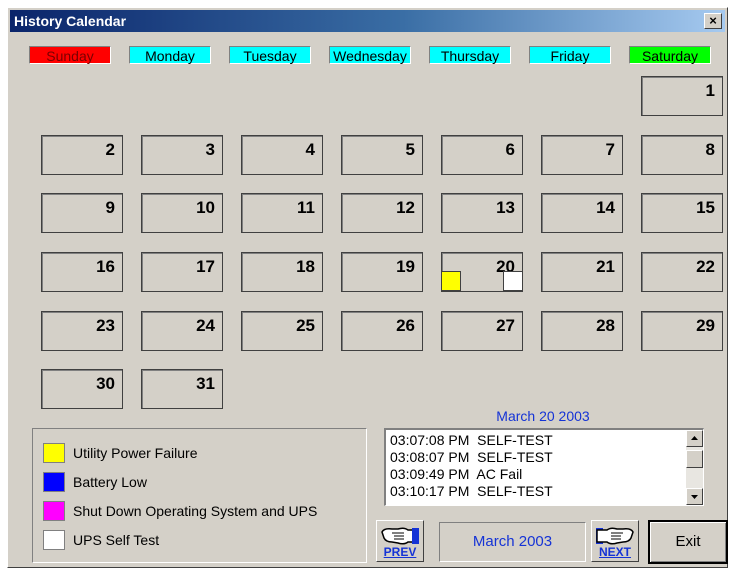 The width and height of the screenshot is (742, 575). I want to click on day-number: 1, so click(710, 90).